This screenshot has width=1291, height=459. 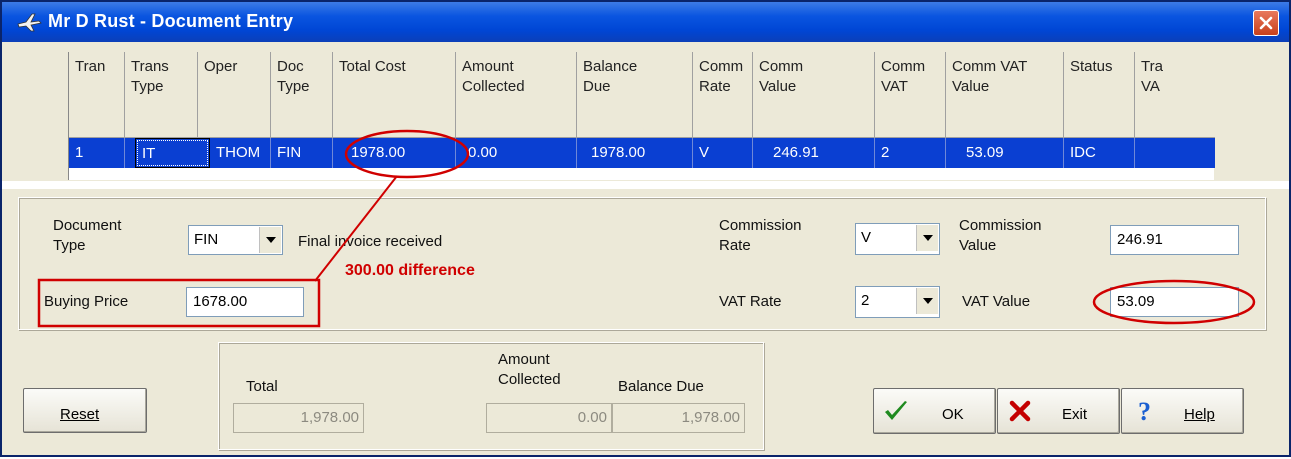 What do you see at coordinates (302, 153) in the screenshot?
I see `cell-doc-type: FIN` at bounding box center [302, 153].